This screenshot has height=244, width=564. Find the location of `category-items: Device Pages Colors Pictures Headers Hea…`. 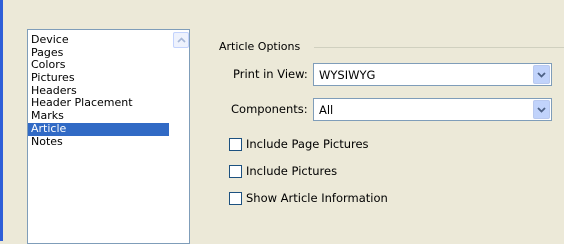

category-items: Device Pages Colors Pictures Headers Hea… is located at coordinates (98, 91).